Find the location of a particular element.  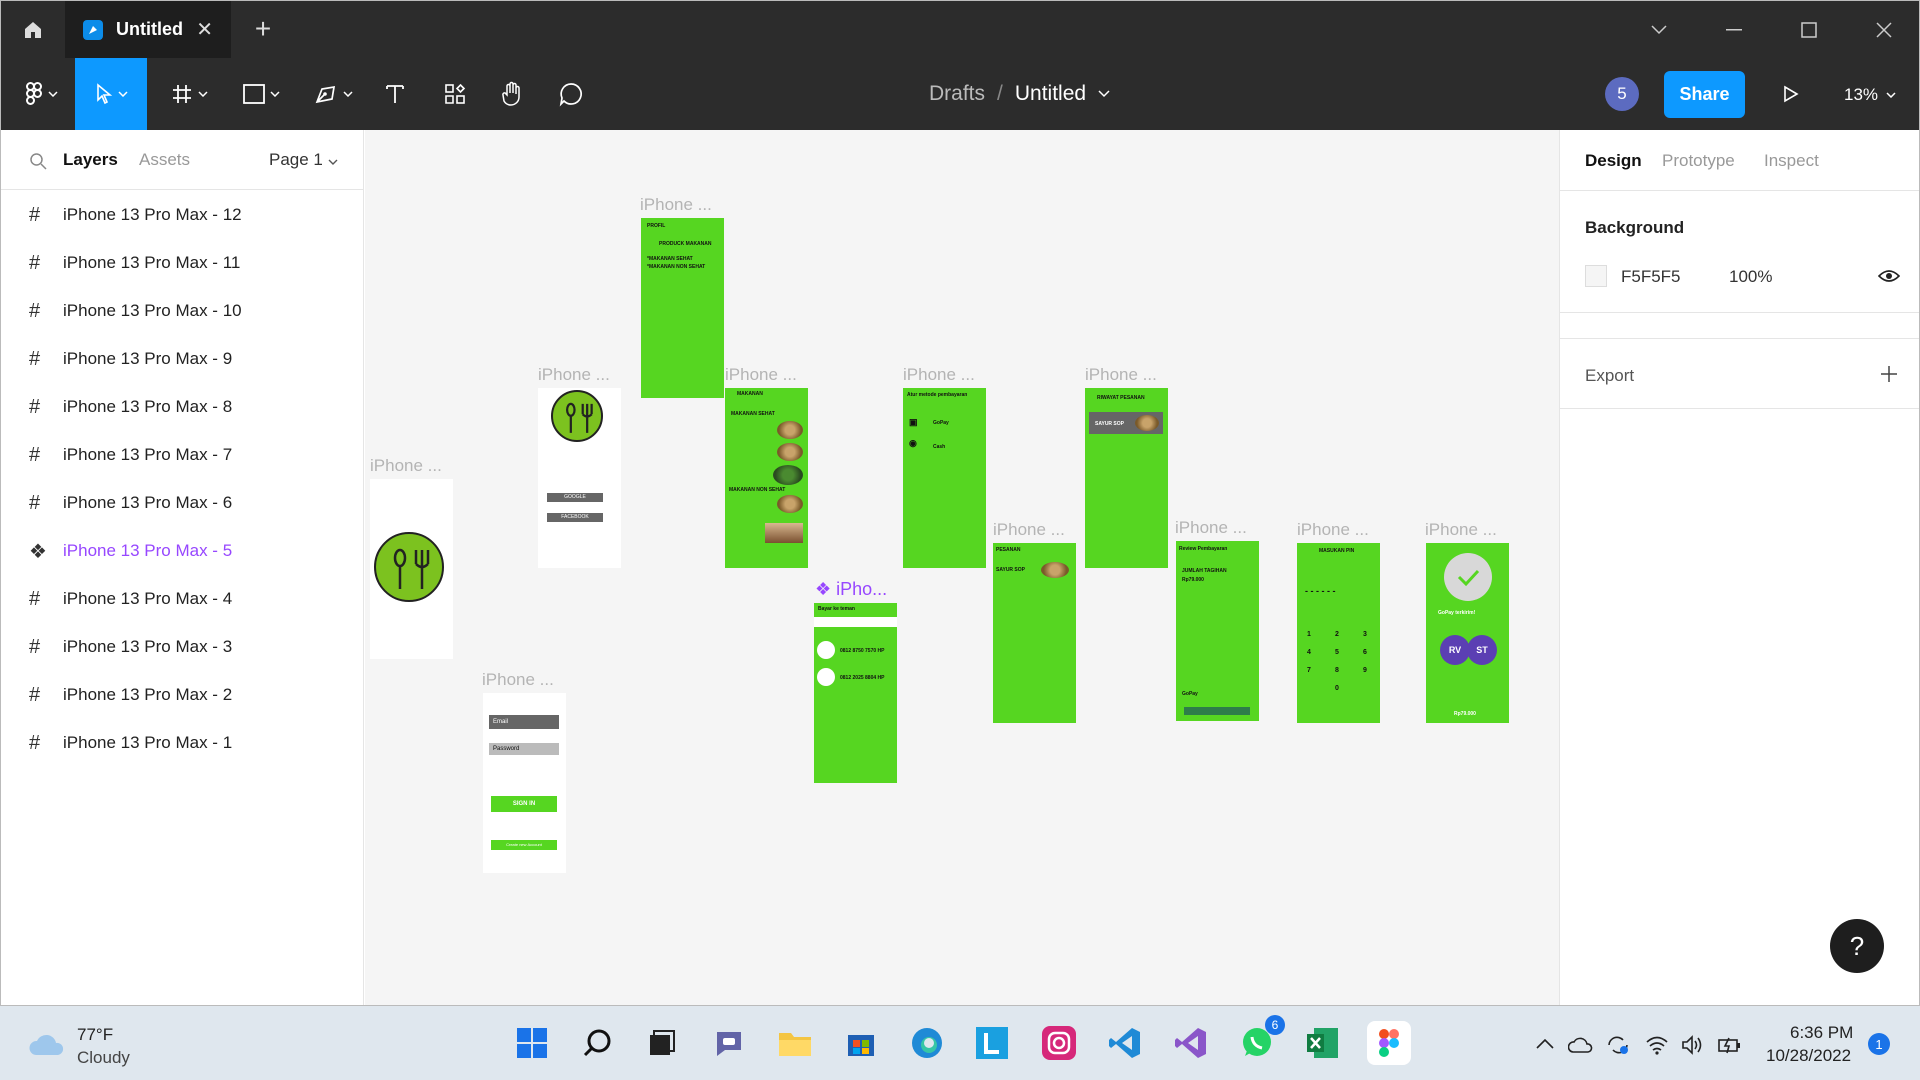

frame-success: GoPay terkirim! RV ST Rp79.000 is located at coordinates (1467, 633).